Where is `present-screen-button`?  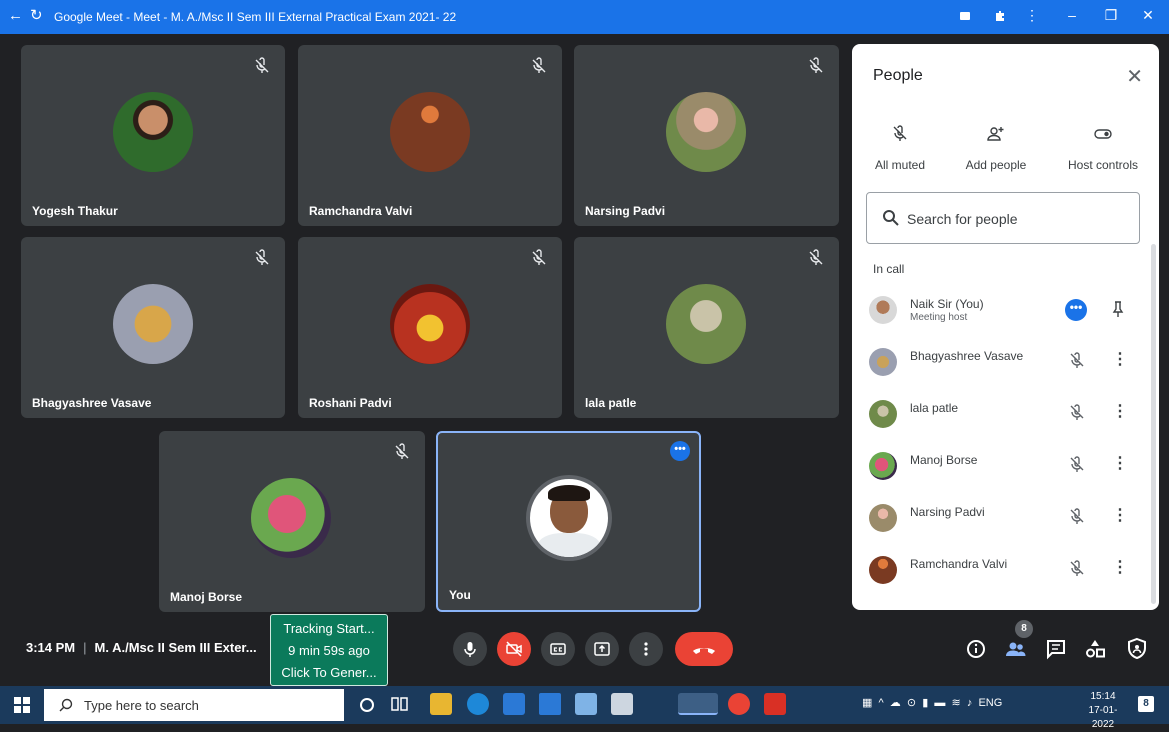
present-screen-button is located at coordinates (602, 649).